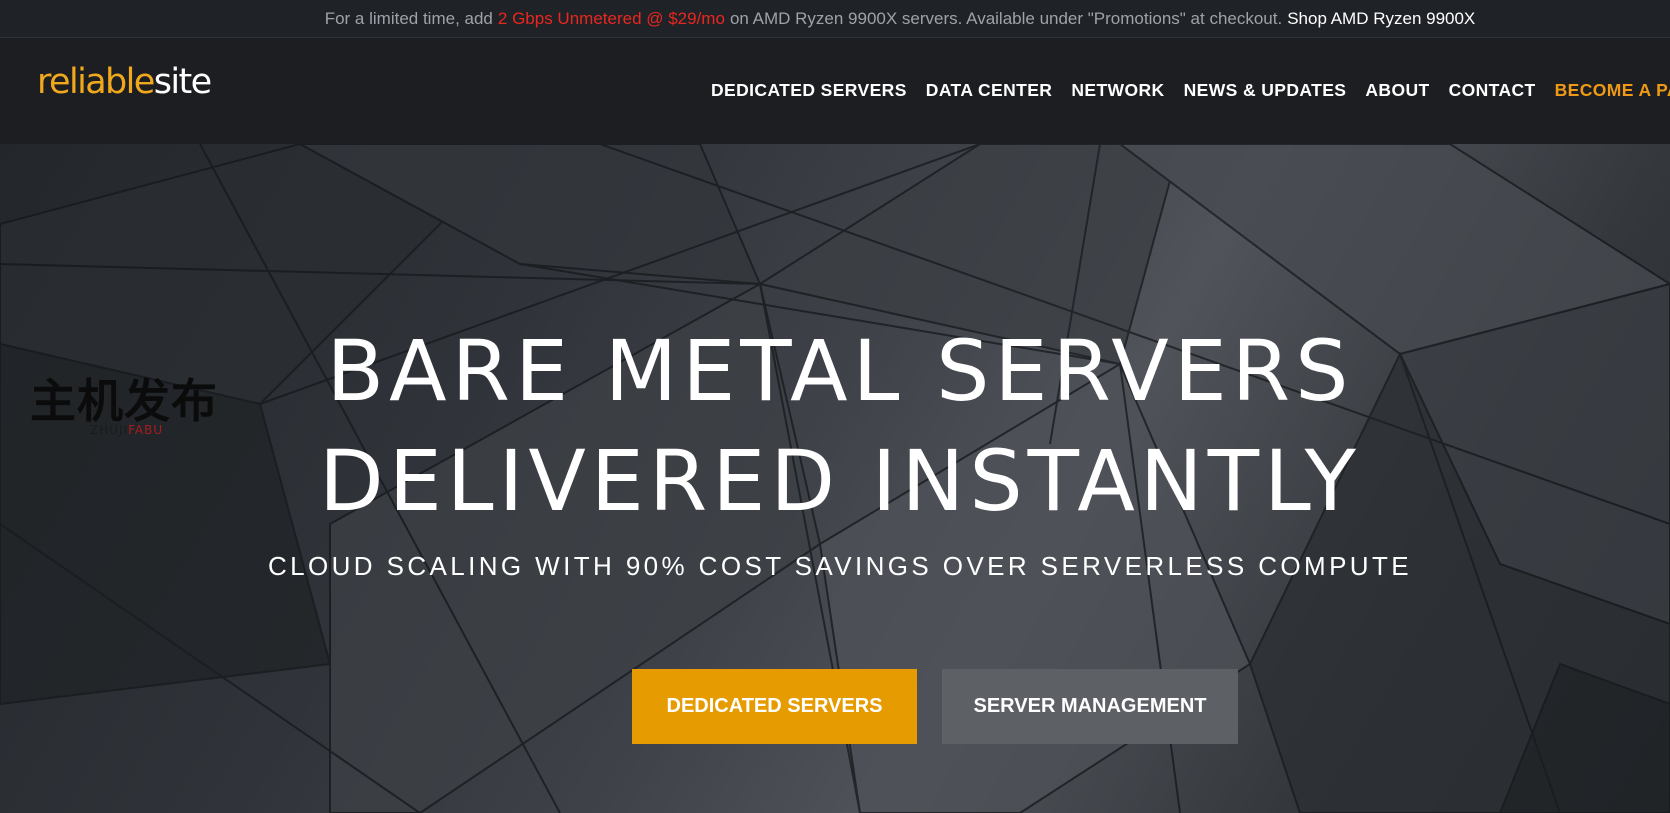 The width and height of the screenshot is (1670, 813). Describe the element at coordinates (1612, 90) in the screenshot. I see `nav-become-partner: BECOME A PARTNE` at that location.